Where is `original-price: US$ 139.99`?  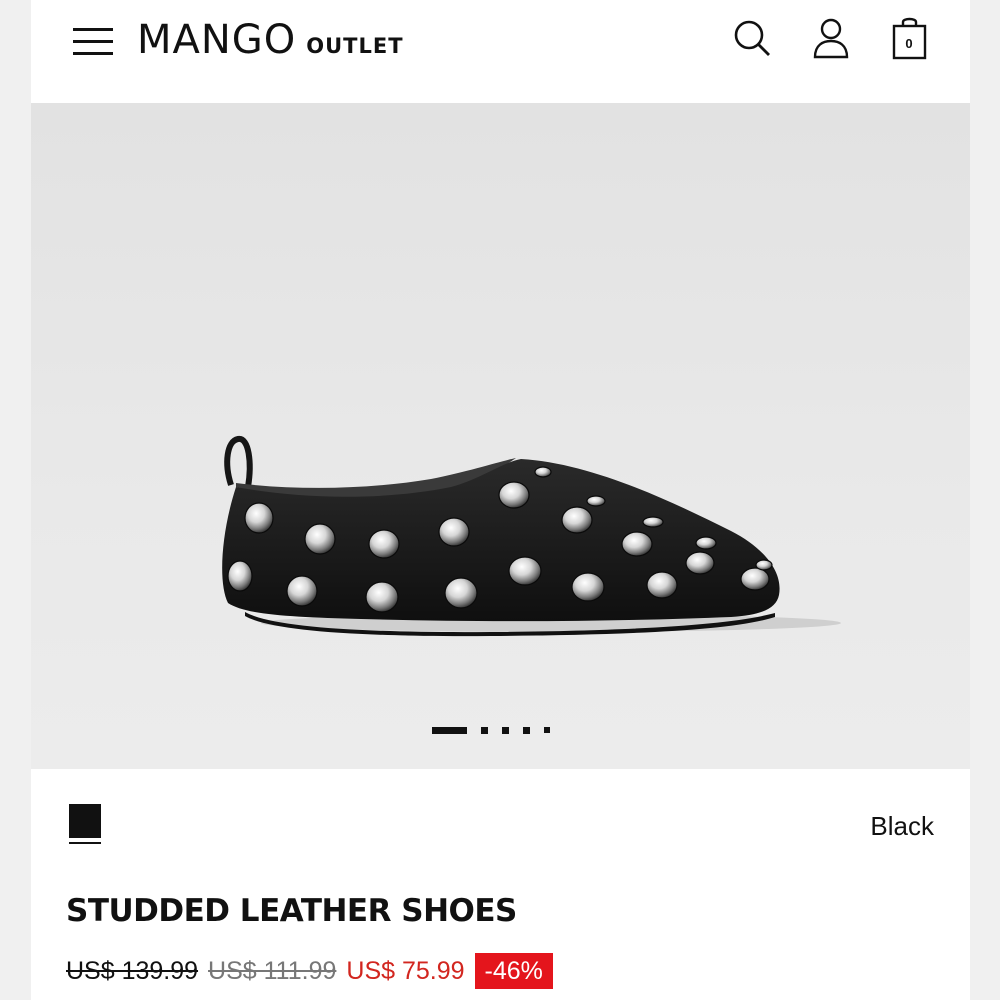
original-price: US$ 139.99 is located at coordinates (132, 970).